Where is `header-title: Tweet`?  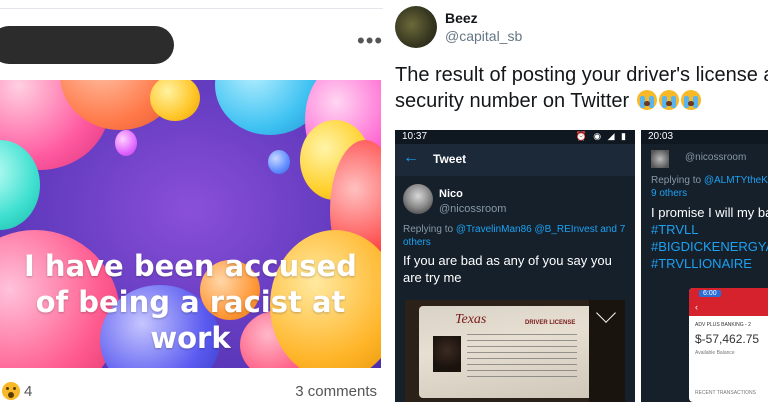 header-title: Tweet is located at coordinates (450, 159).